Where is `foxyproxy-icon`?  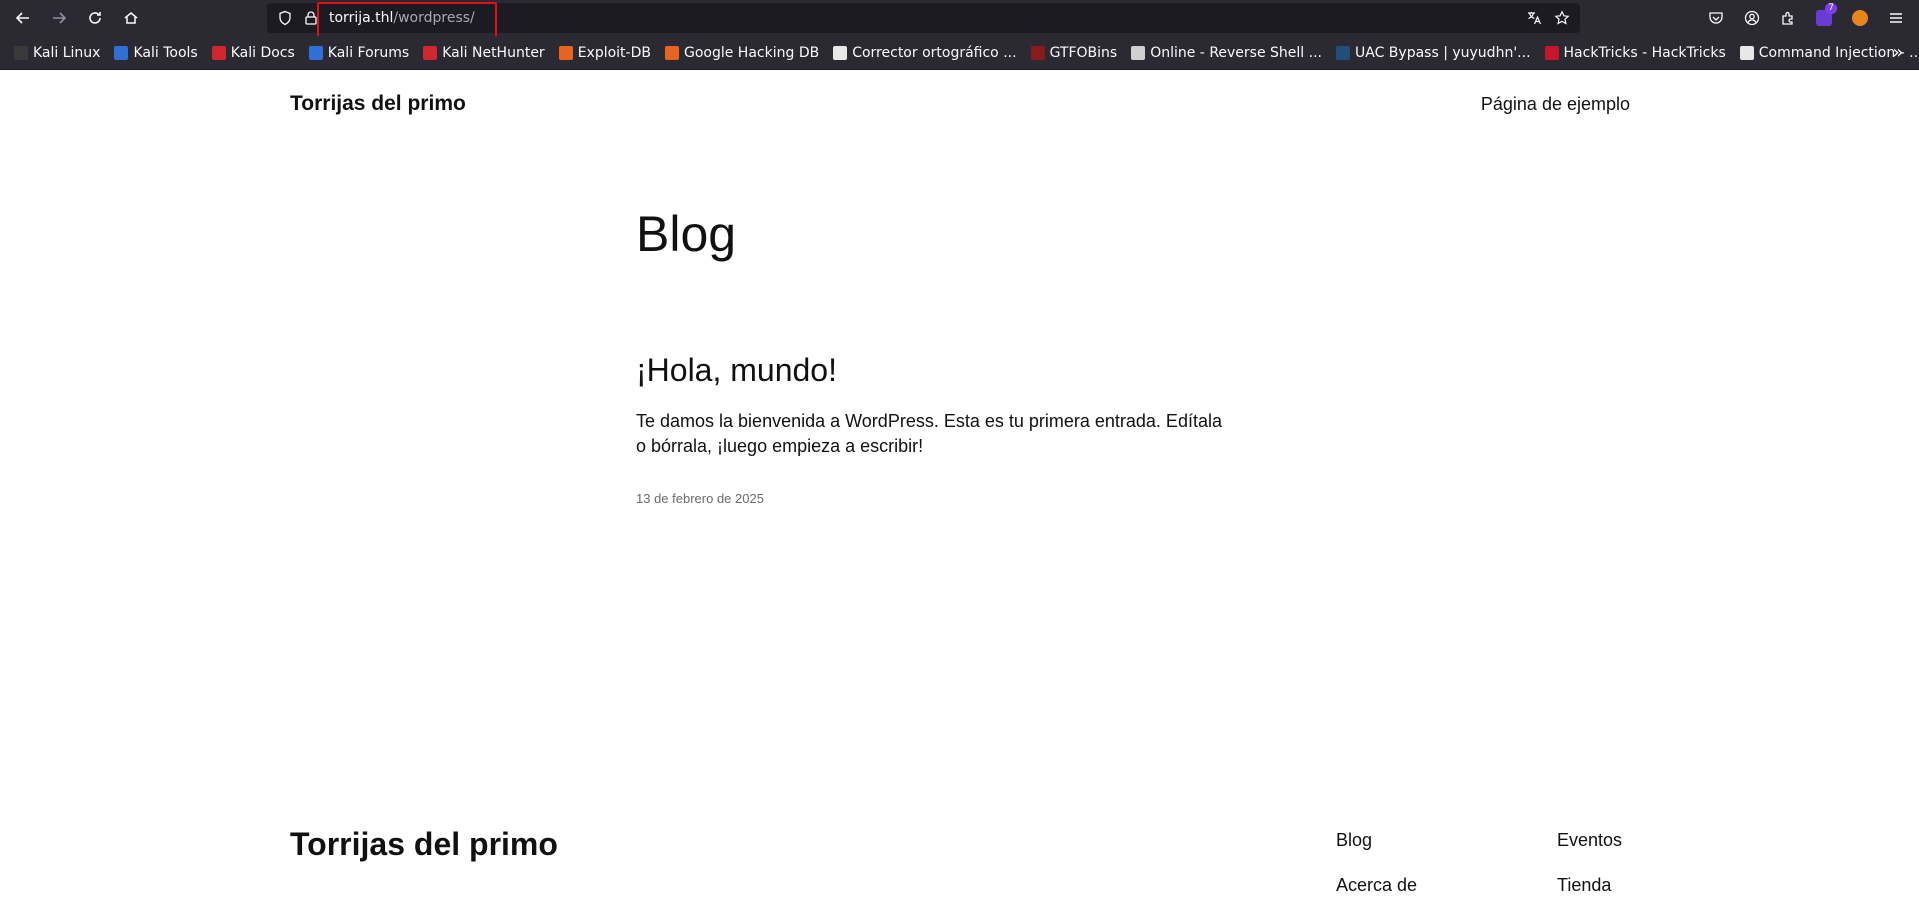 foxyproxy-icon is located at coordinates (1860, 18).